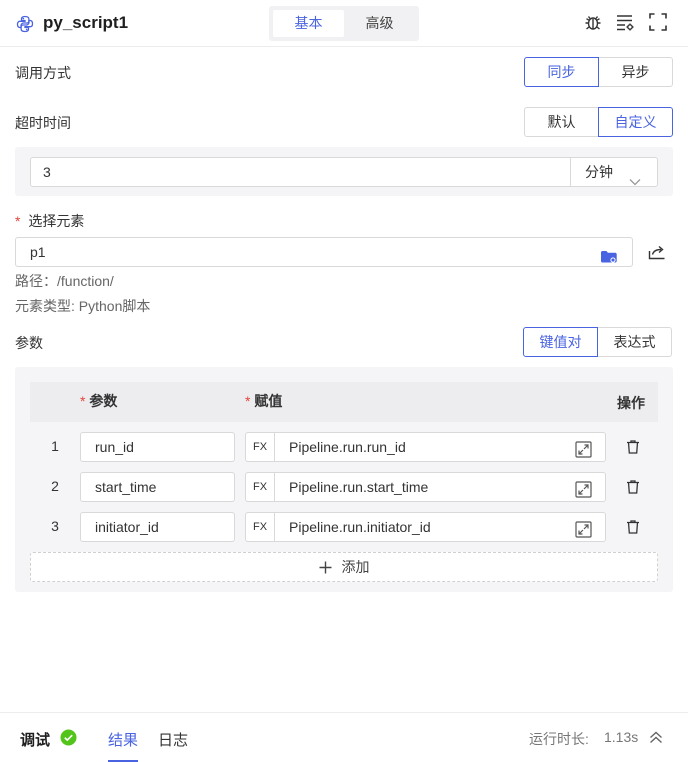 The height and width of the screenshot is (762, 688). I want to click on row-index: 1, so click(55, 446).